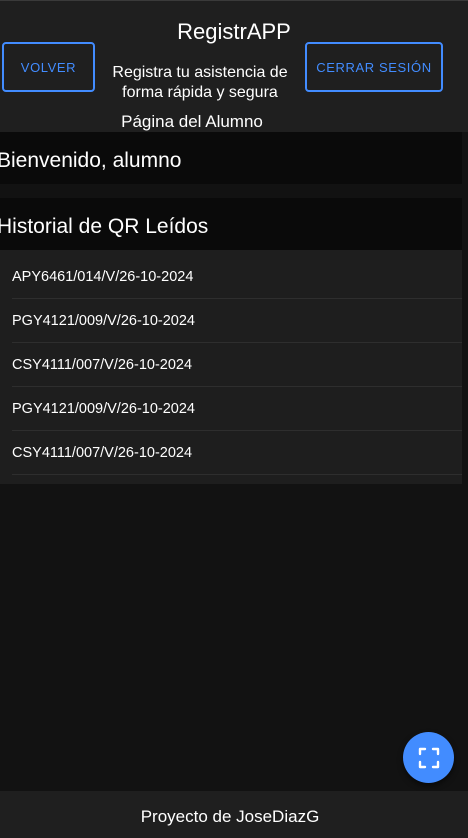  I want to click on qr-history-header: Historial de QR Leídos, so click(231, 224).